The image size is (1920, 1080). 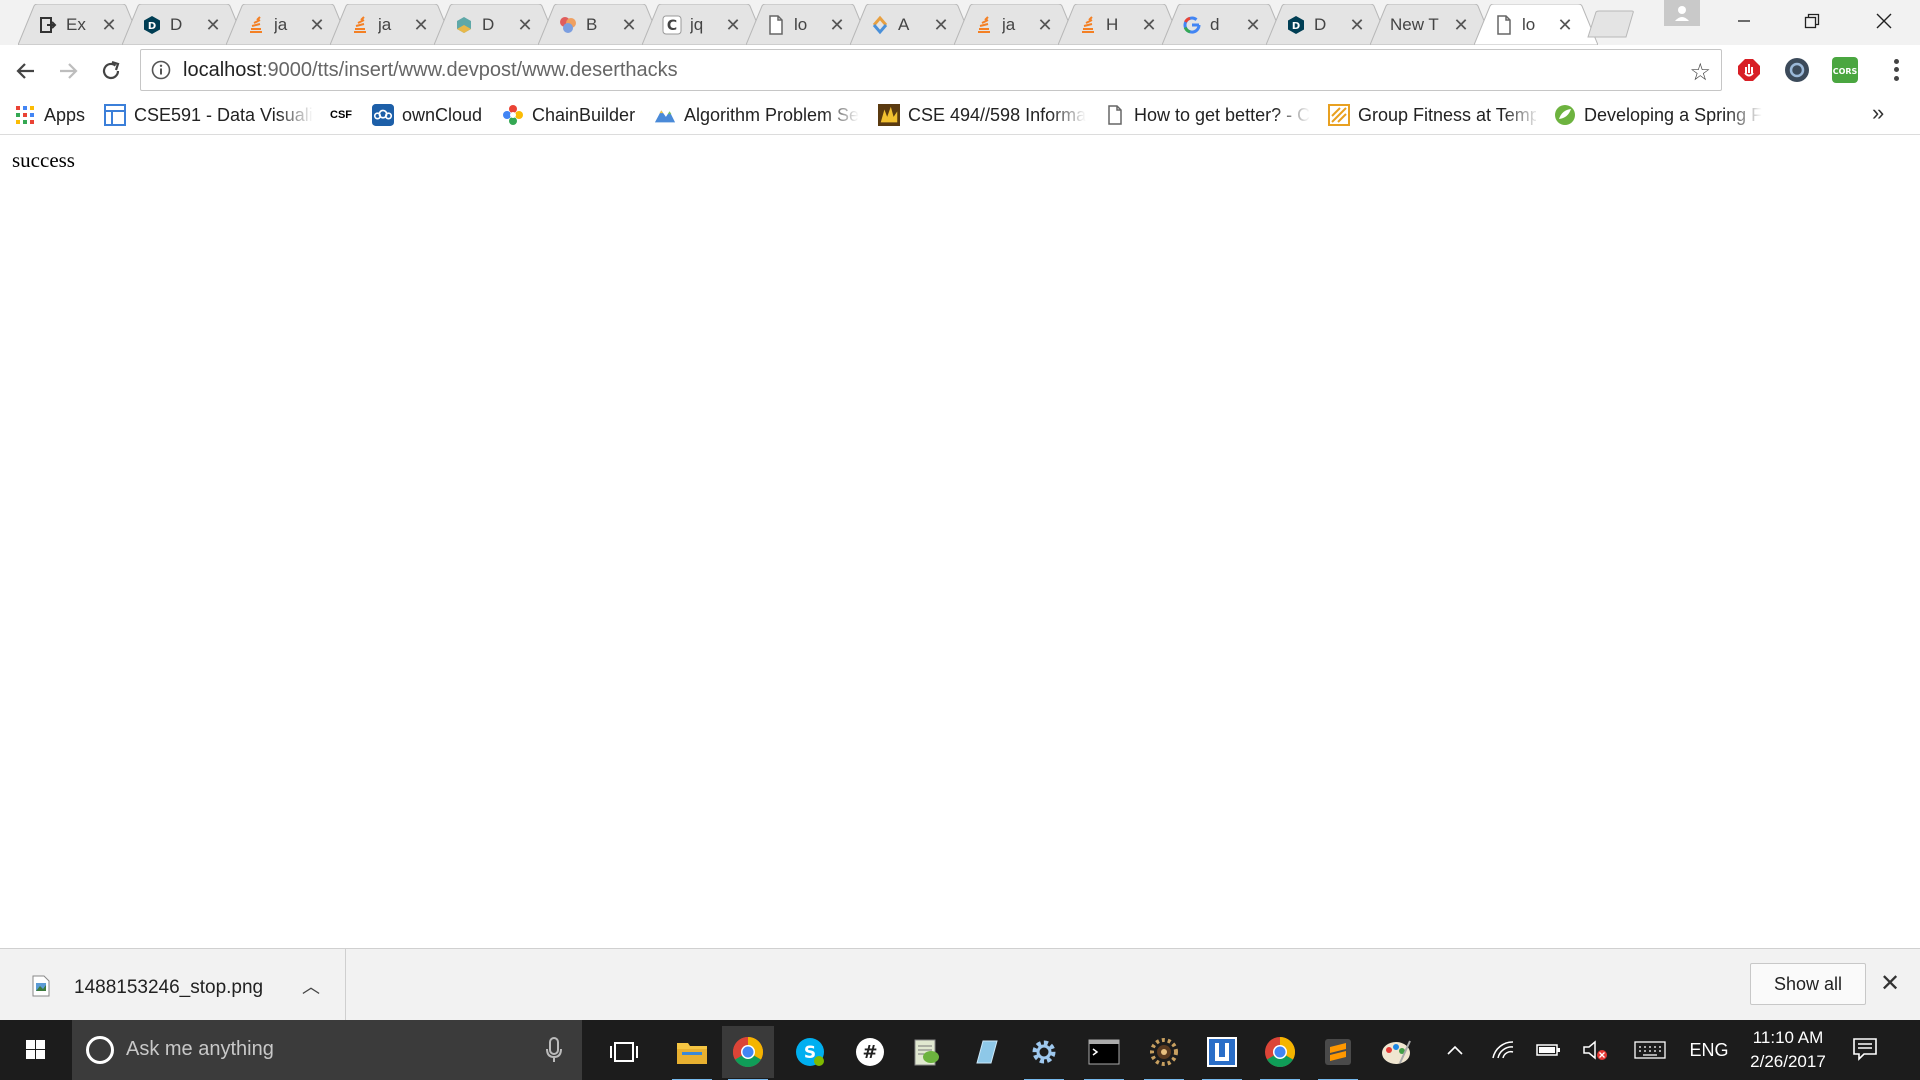 What do you see at coordinates (889, 115) in the screenshot?
I see `cse-icon` at bounding box center [889, 115].